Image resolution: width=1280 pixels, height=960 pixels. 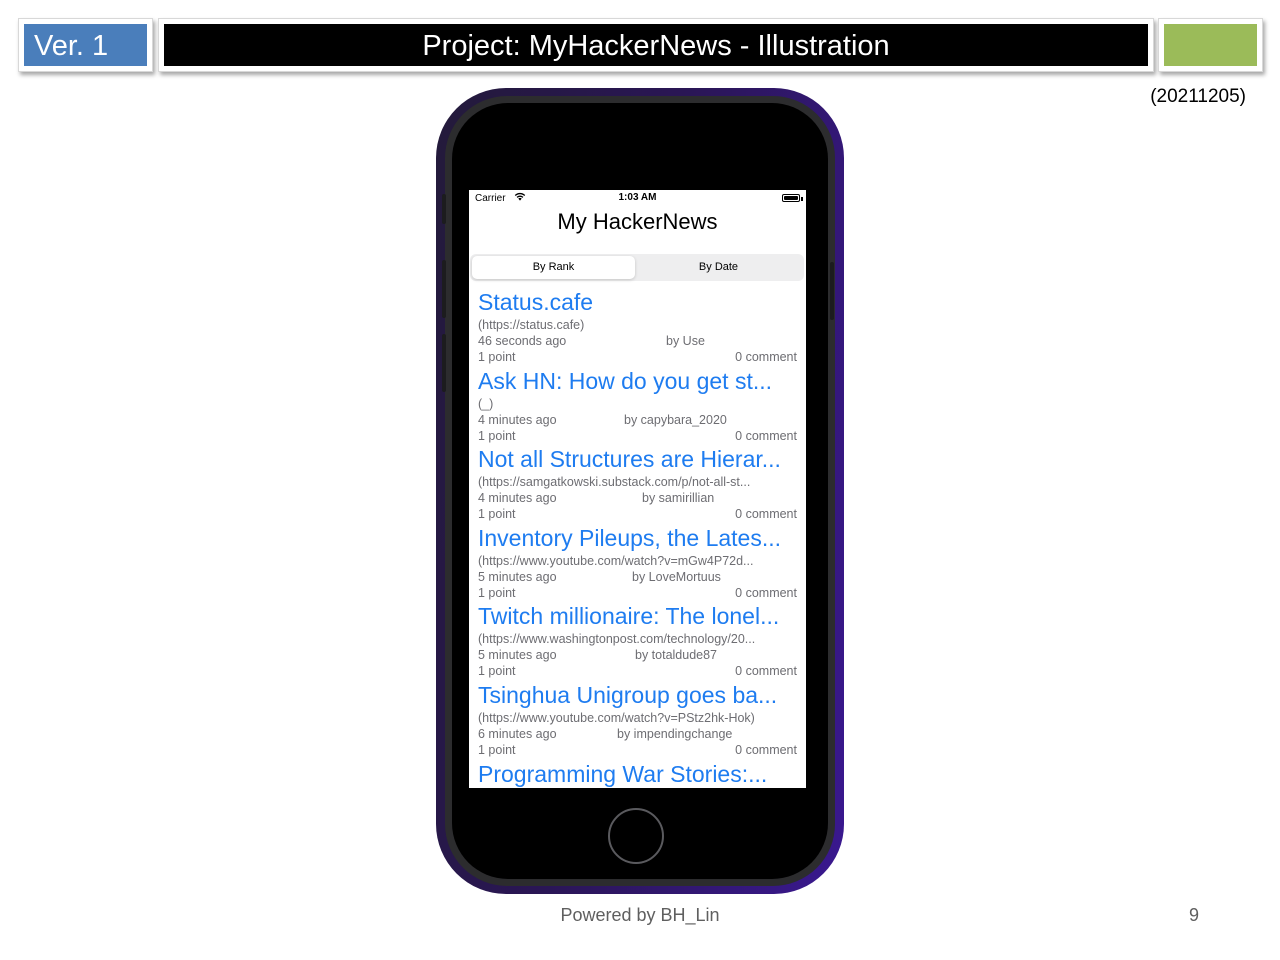 What do you see at coordinates (636, 836) in the screenshot?
I see `home-button` at bounding box center [636, 836].